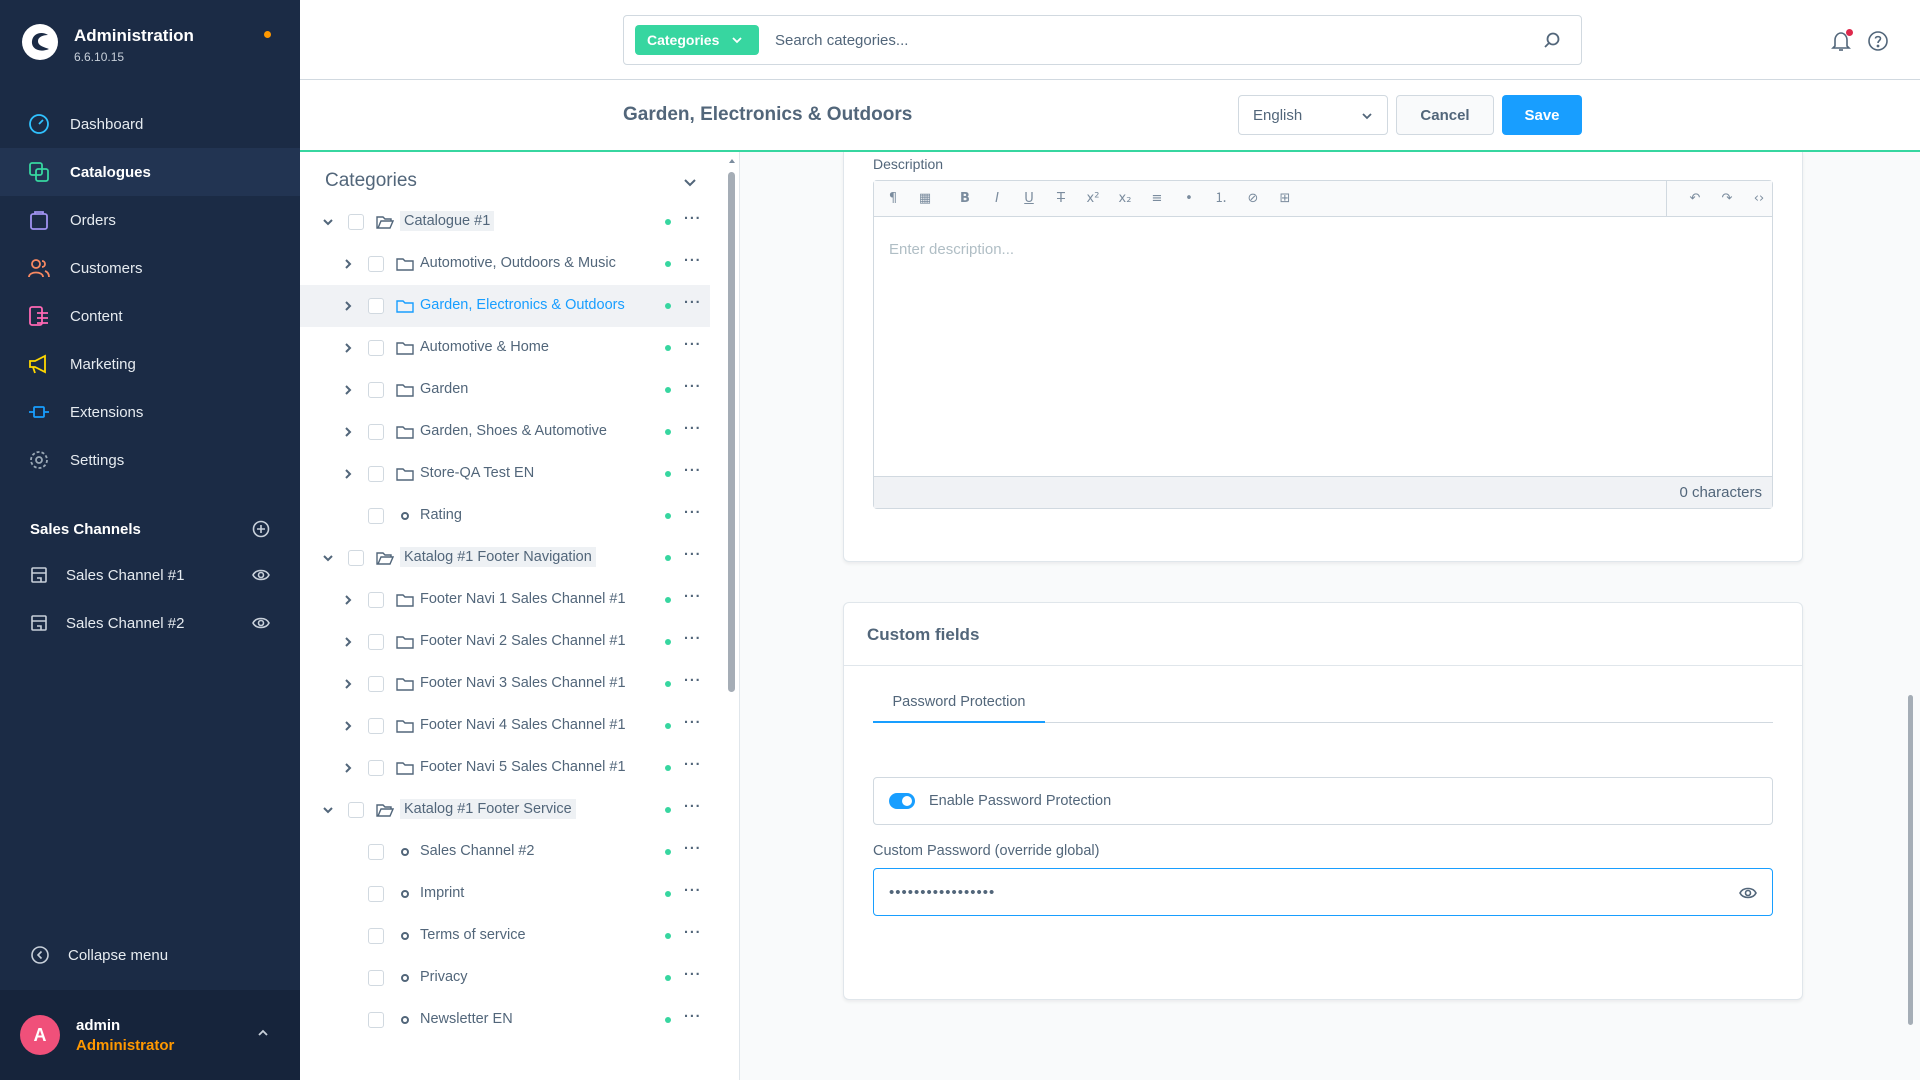  Describe the element at coordinates (965, 199) in the screenshot. I see `bold-icon: B` at that location.